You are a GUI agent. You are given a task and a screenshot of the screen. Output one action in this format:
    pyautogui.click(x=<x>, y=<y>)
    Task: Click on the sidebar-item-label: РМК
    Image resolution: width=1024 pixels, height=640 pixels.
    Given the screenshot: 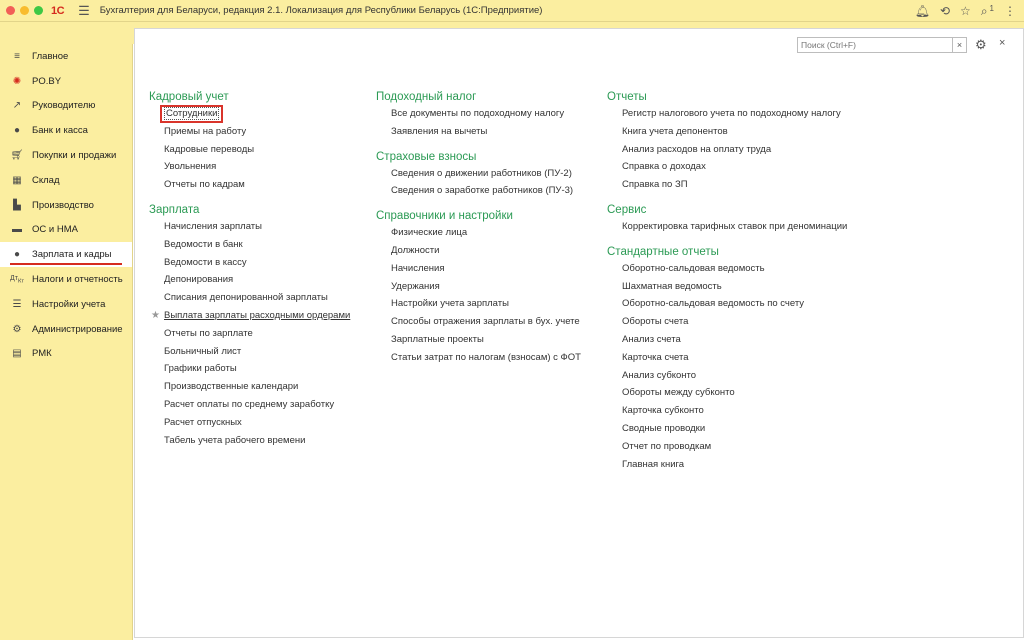 What is the action you would take?
    pyautogui.click(x=42, y=354)
    